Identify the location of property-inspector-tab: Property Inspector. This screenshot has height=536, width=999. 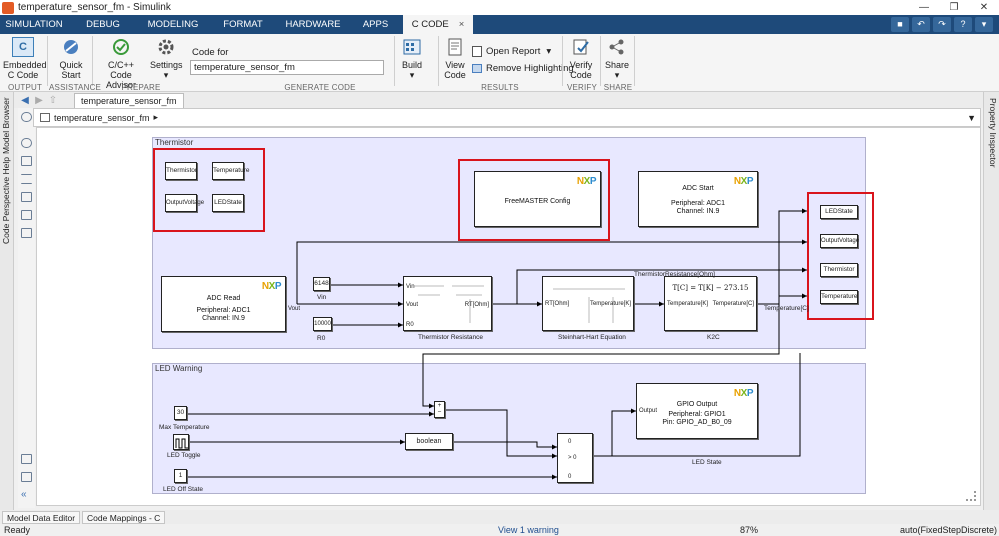
(992, 132).